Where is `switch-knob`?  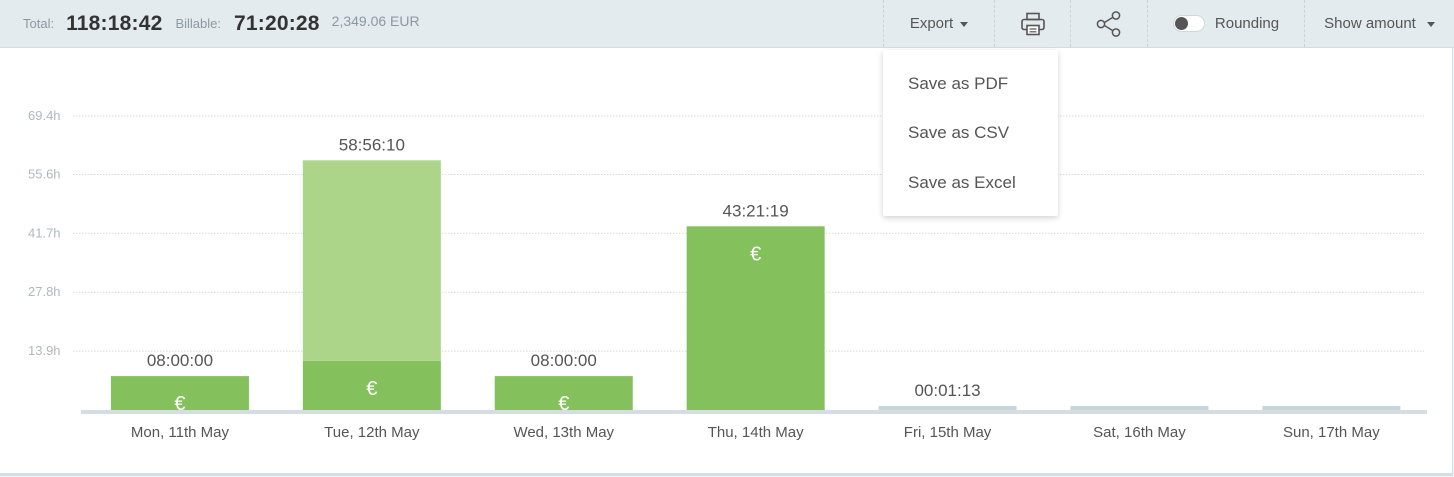
switch-knob is located at coordinates (1181, 23).